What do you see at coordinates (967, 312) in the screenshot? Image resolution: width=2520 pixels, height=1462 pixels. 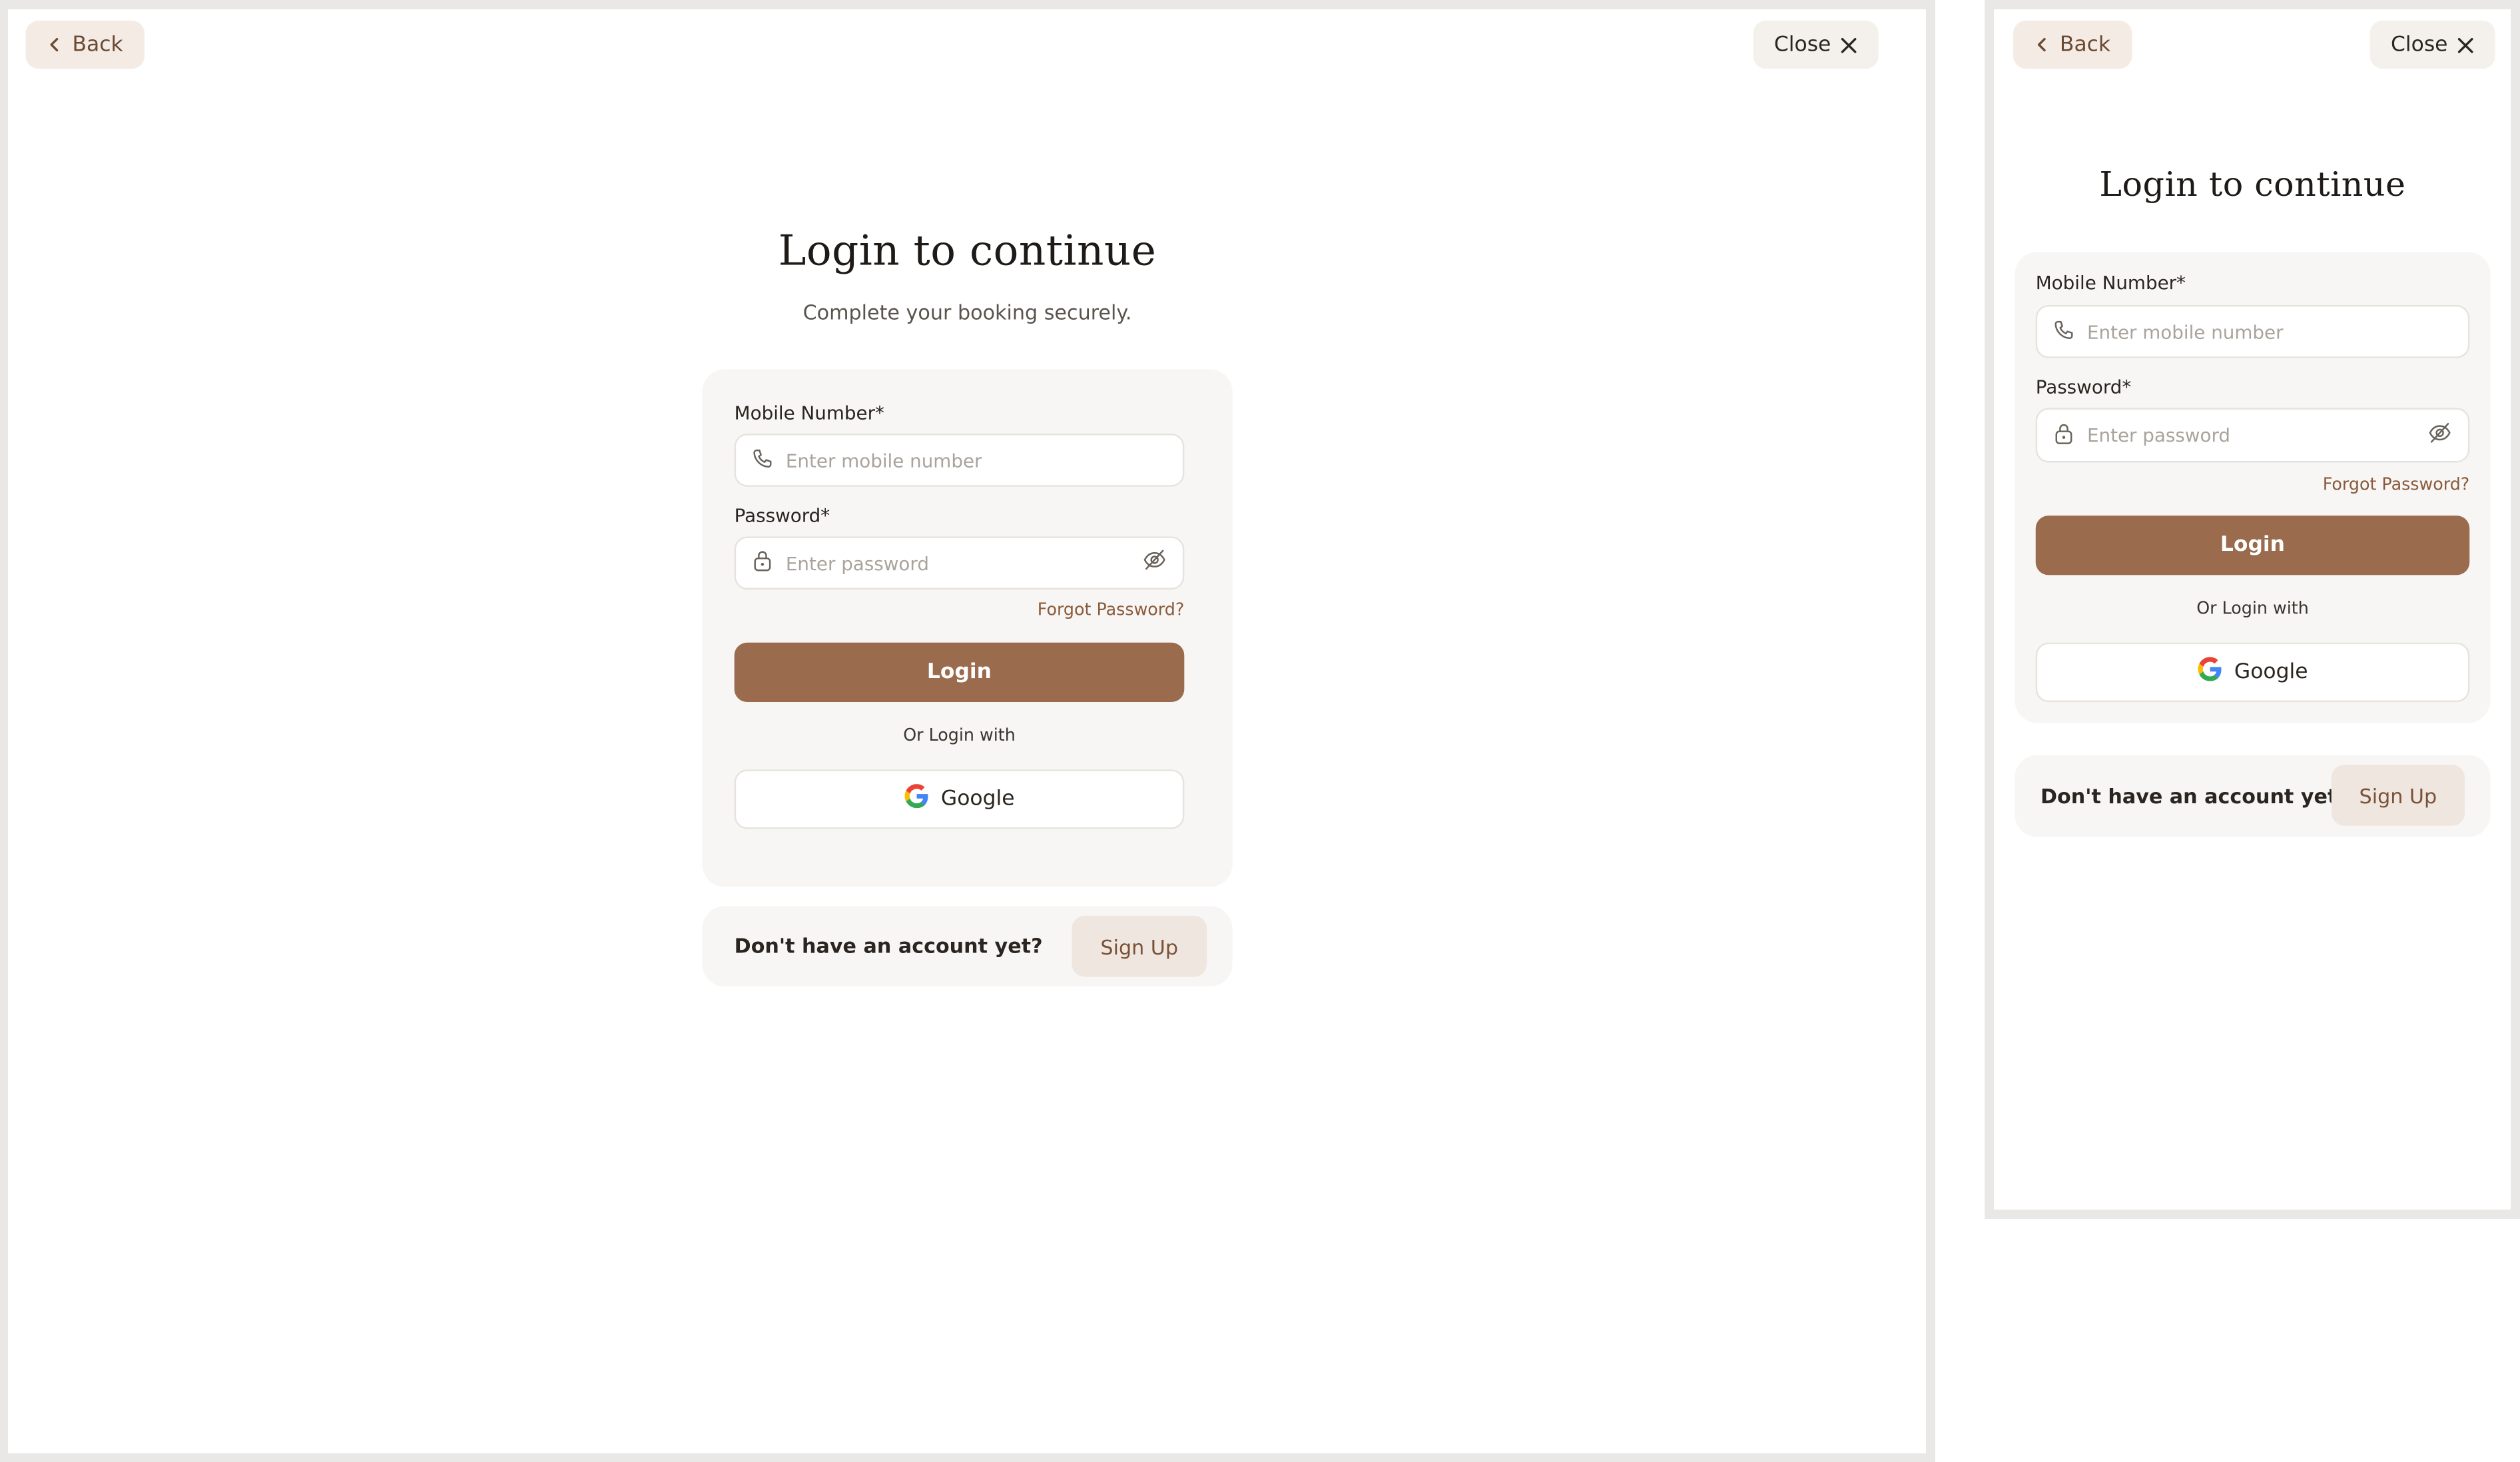 I see `page-subtitle: Complete your booking securely.` at bounding box center [967, 312].